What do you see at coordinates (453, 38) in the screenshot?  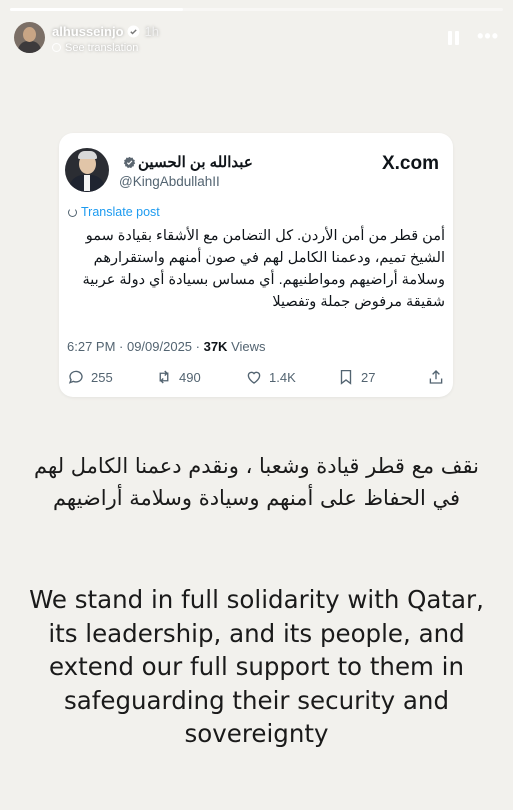 I see `pause-icon` at bounding box center [453, 38].